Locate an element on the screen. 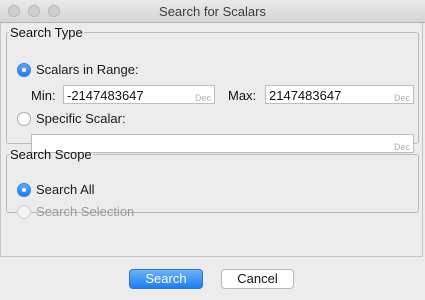  scalars-in-range-radio: Scalars in Range: is located at coordinates (78, 69).